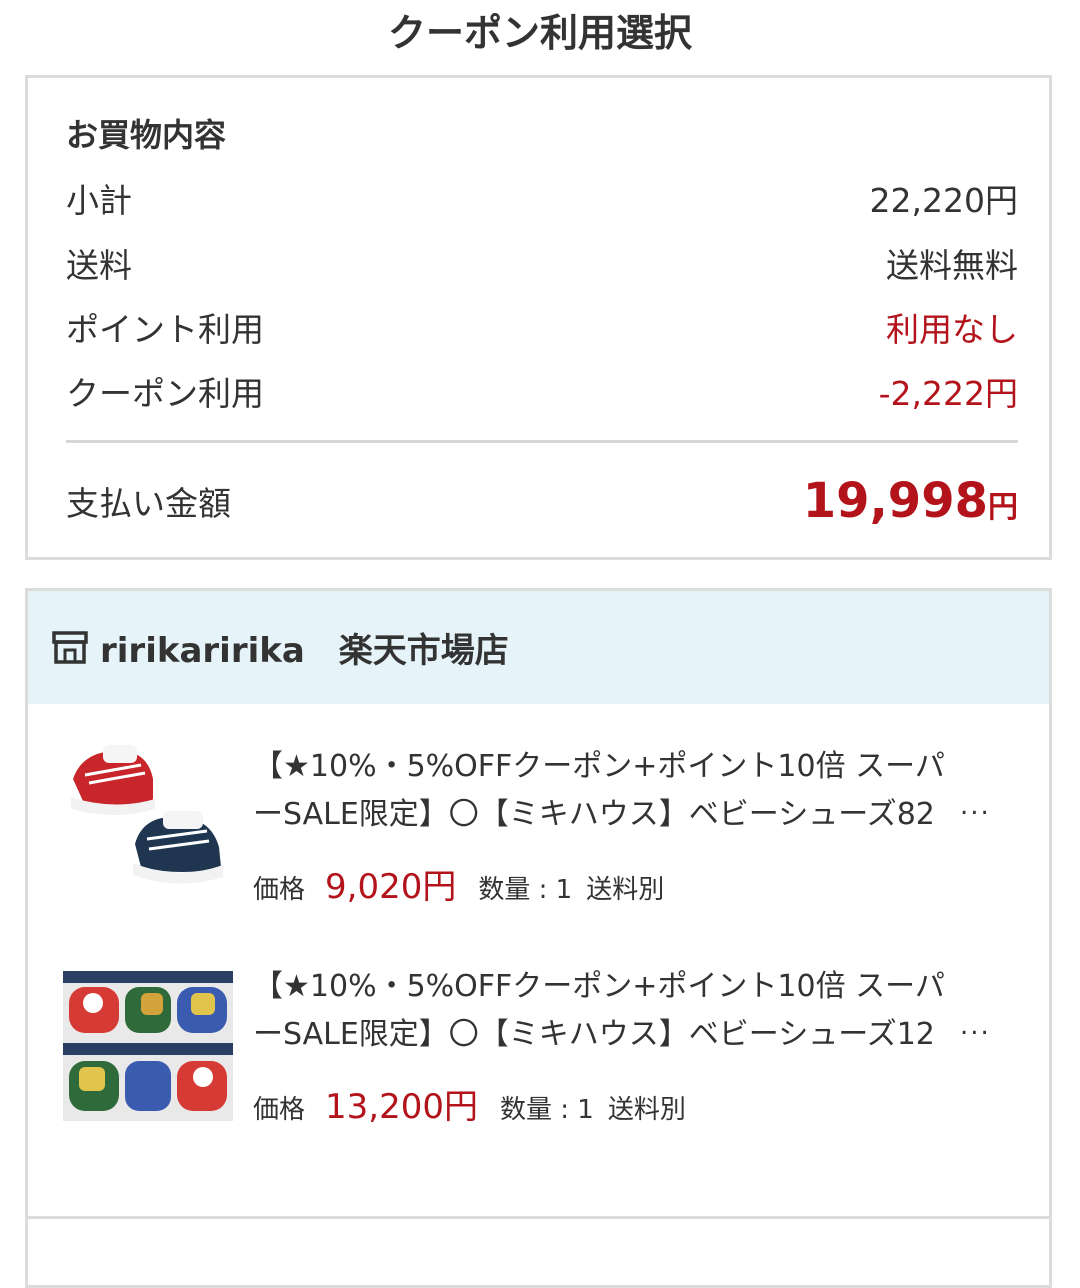 The image size is (1080, 1288). What do you see at coordinates (542, 441) in the screenshot?
I see `summary-divider` at bounding box center [542, 441].